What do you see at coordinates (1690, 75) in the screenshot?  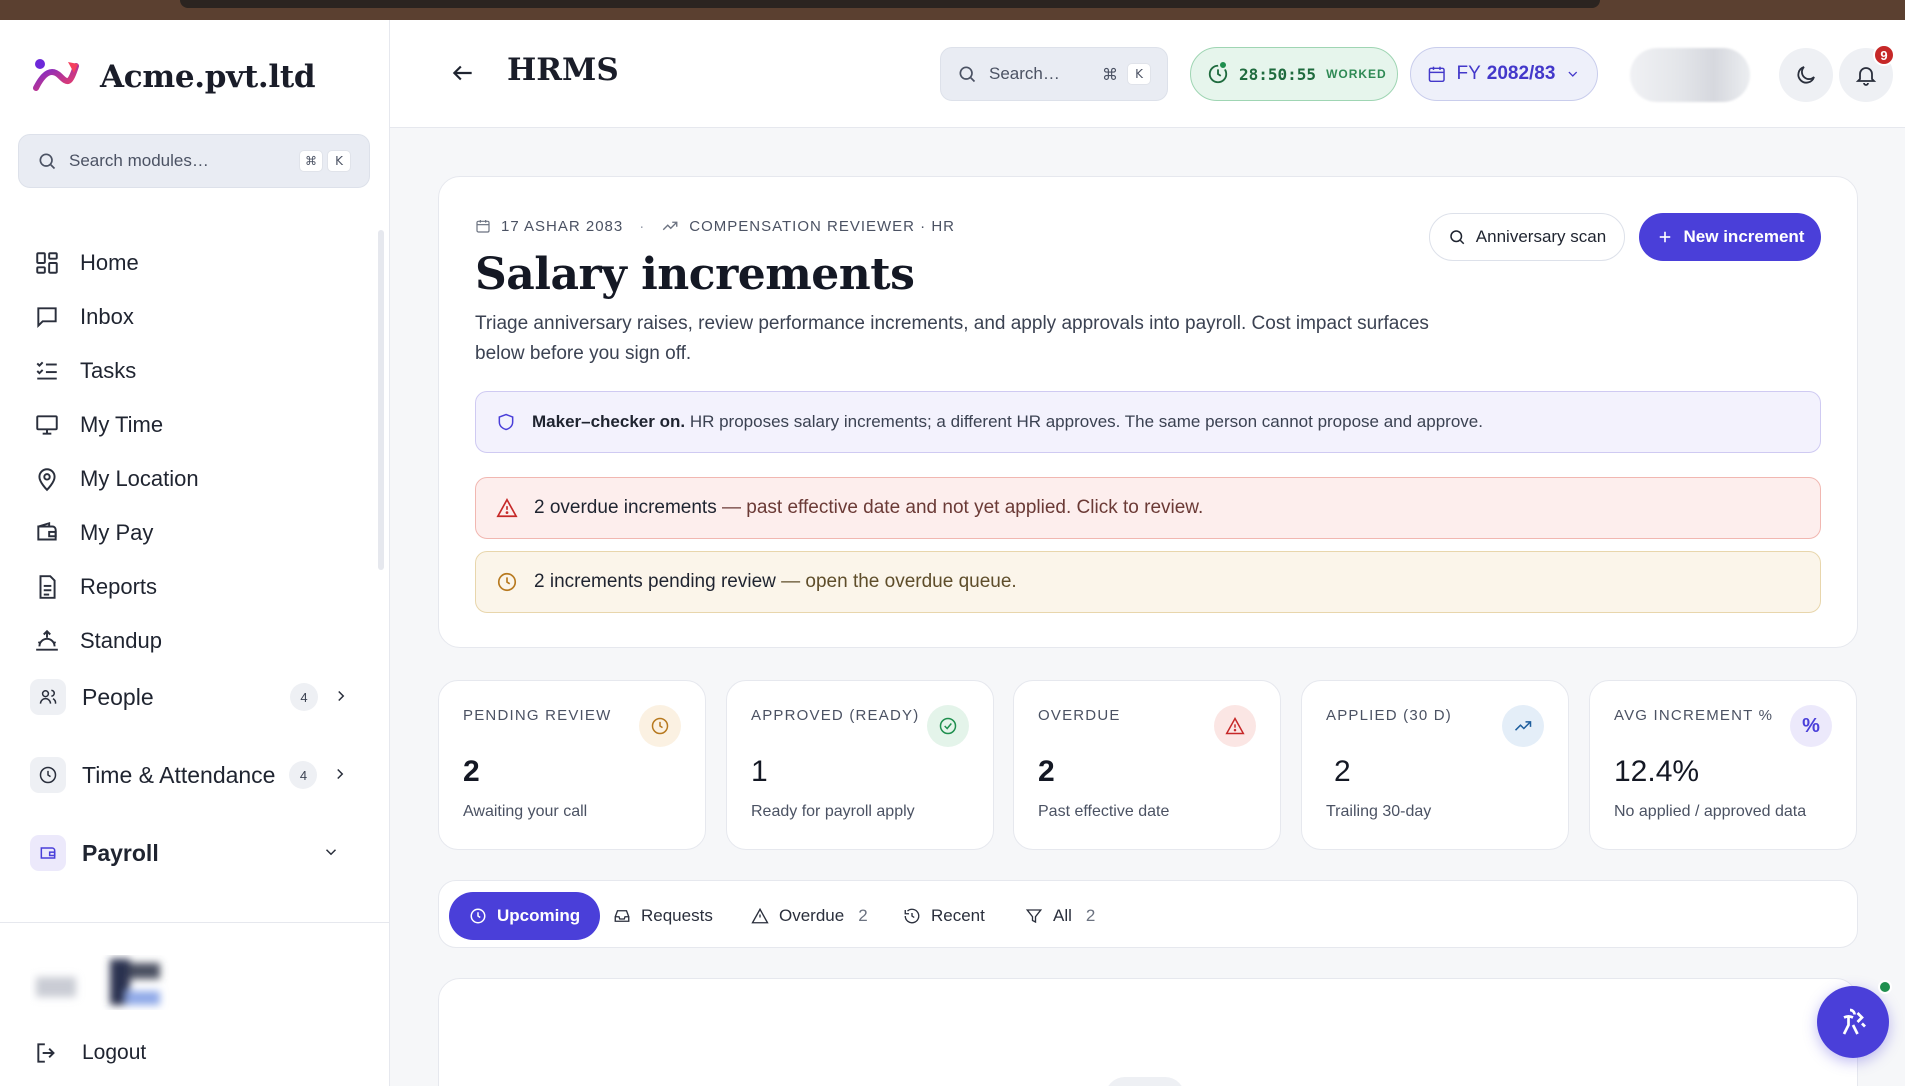 I see `header-avatar` at bounding box center [1690, 75].